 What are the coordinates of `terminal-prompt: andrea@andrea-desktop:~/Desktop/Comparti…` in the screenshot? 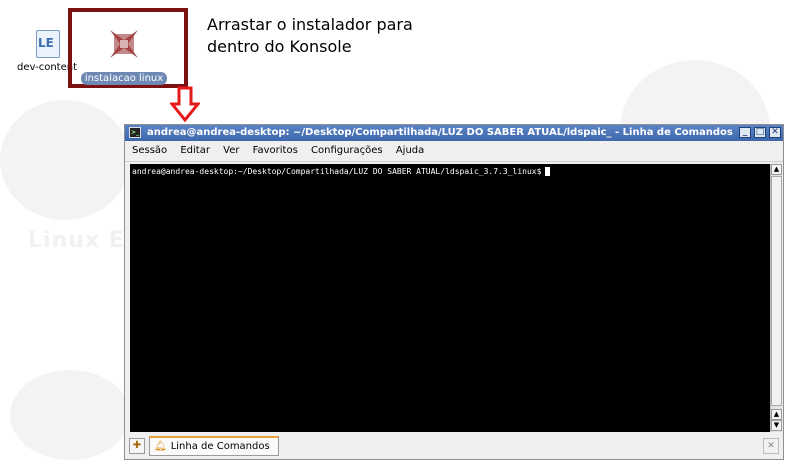 It's located at (337, 171).